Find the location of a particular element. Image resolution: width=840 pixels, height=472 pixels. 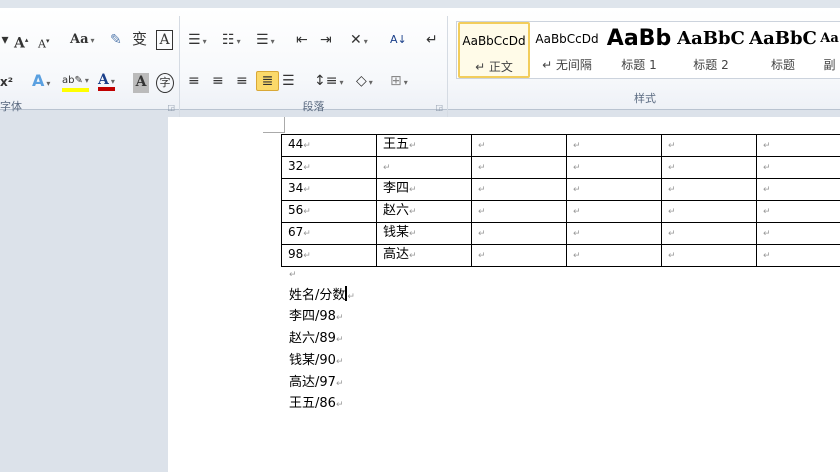

style-heading-1: AaBb 标题 1 is located at coordinates (639, 50).